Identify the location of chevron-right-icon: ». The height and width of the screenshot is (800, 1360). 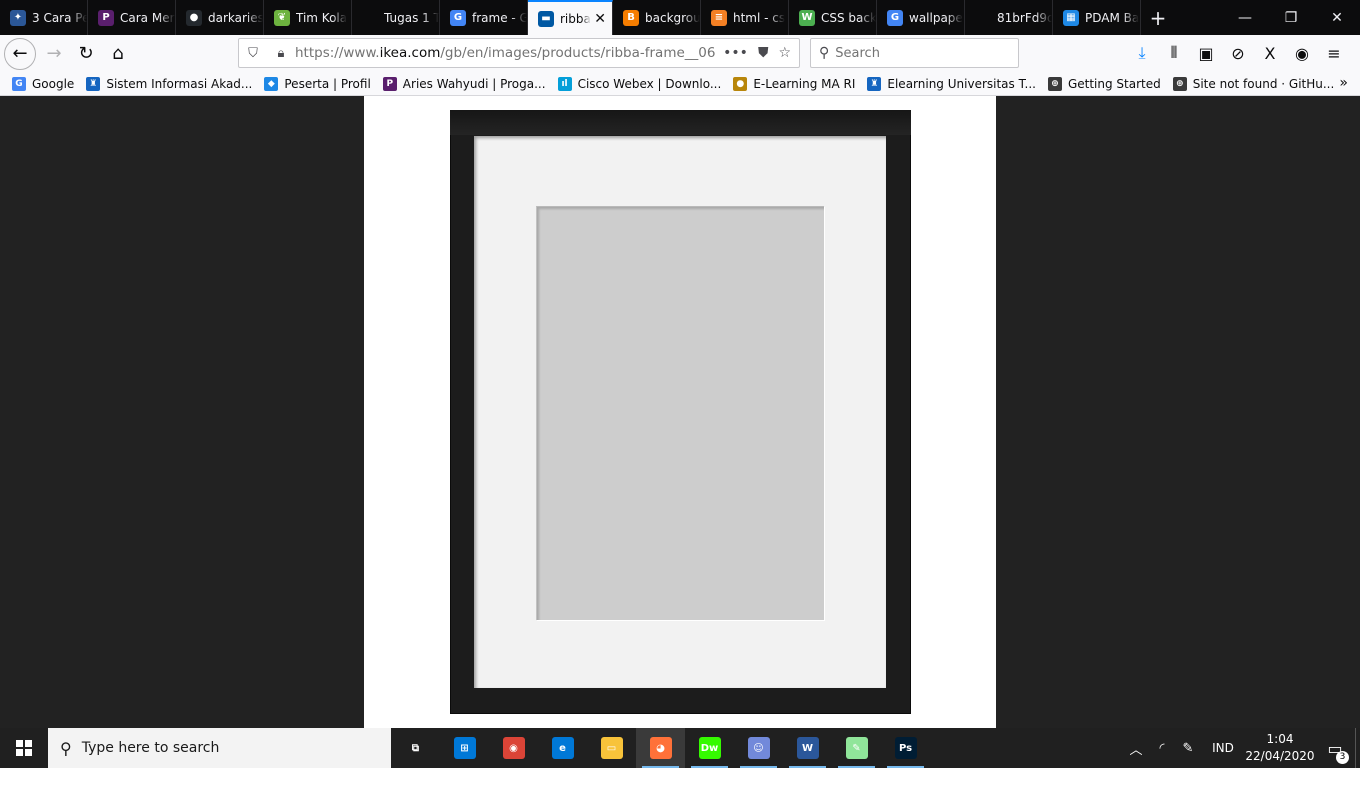
(1343, 83).